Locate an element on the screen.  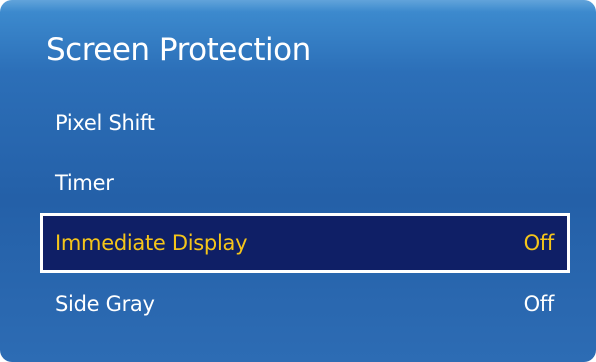
menu-item-immediate-display: Immediate Display Off is located at coordinates (305, 243).